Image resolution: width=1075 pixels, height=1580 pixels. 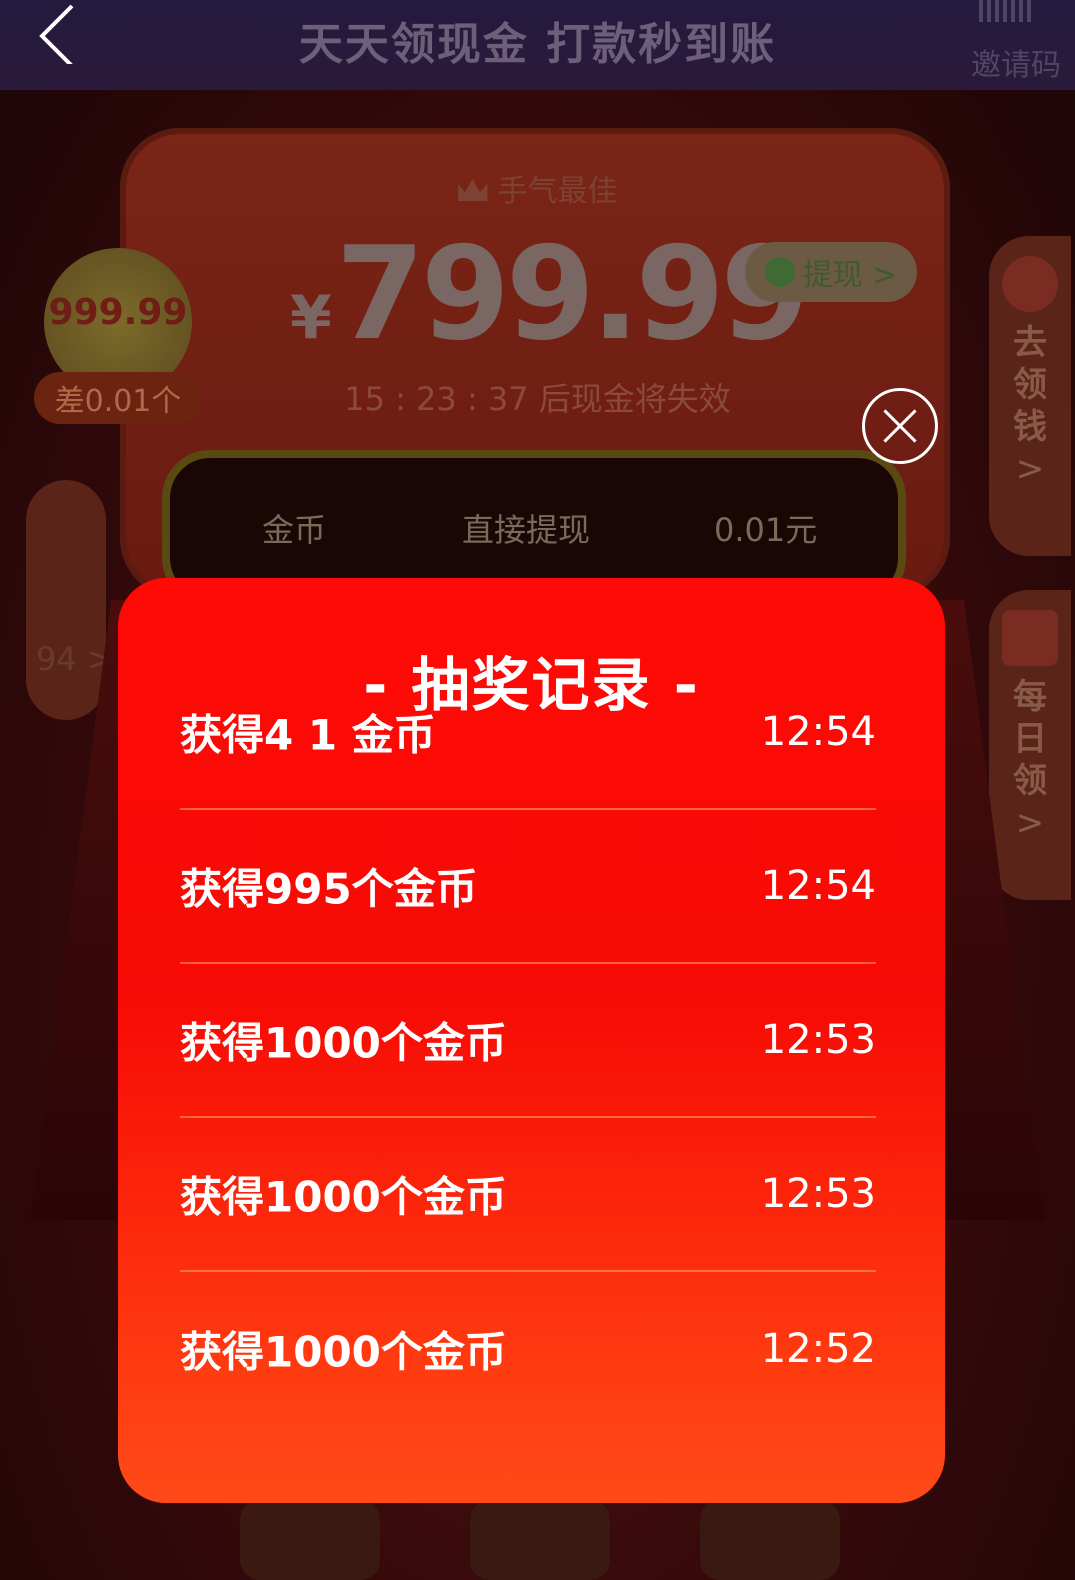 I want to click on list-item: 获得995个金币 12:54, so click(x=528, y=887).